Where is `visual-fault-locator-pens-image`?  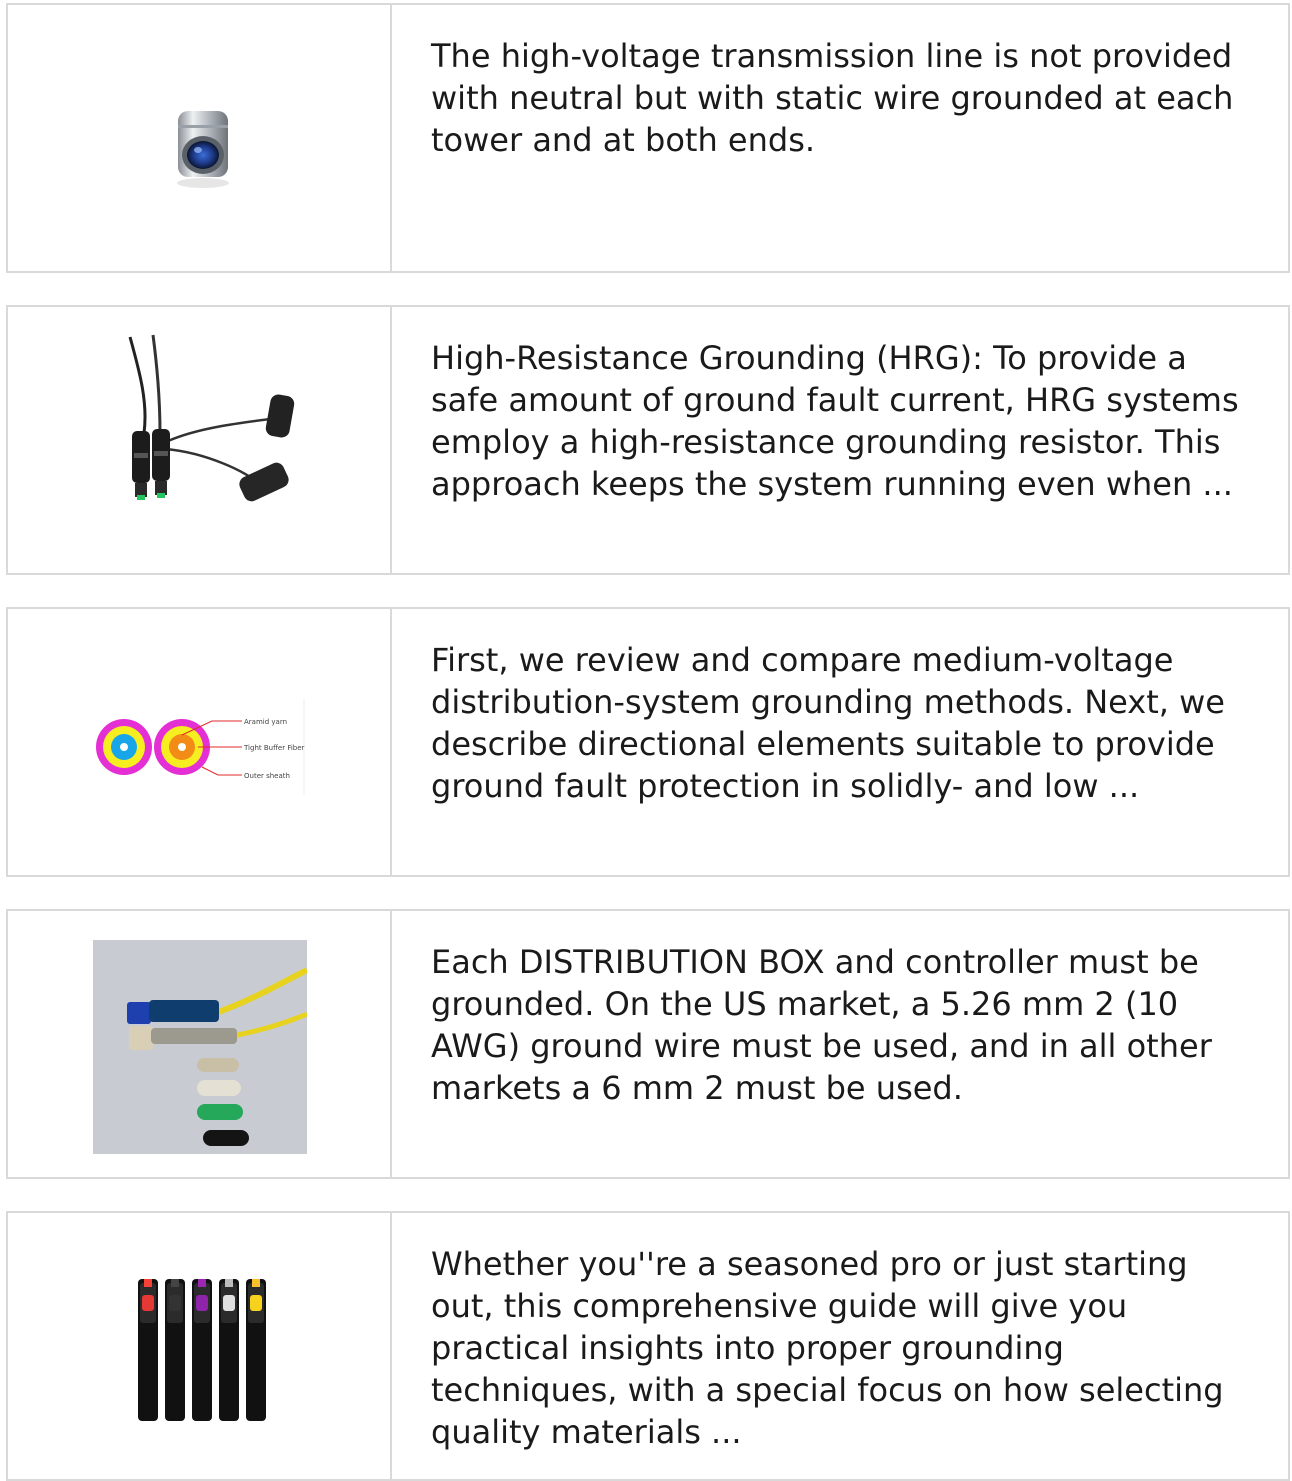 visual-fault-locator-pens-image is located at coordinates (206, 1349).